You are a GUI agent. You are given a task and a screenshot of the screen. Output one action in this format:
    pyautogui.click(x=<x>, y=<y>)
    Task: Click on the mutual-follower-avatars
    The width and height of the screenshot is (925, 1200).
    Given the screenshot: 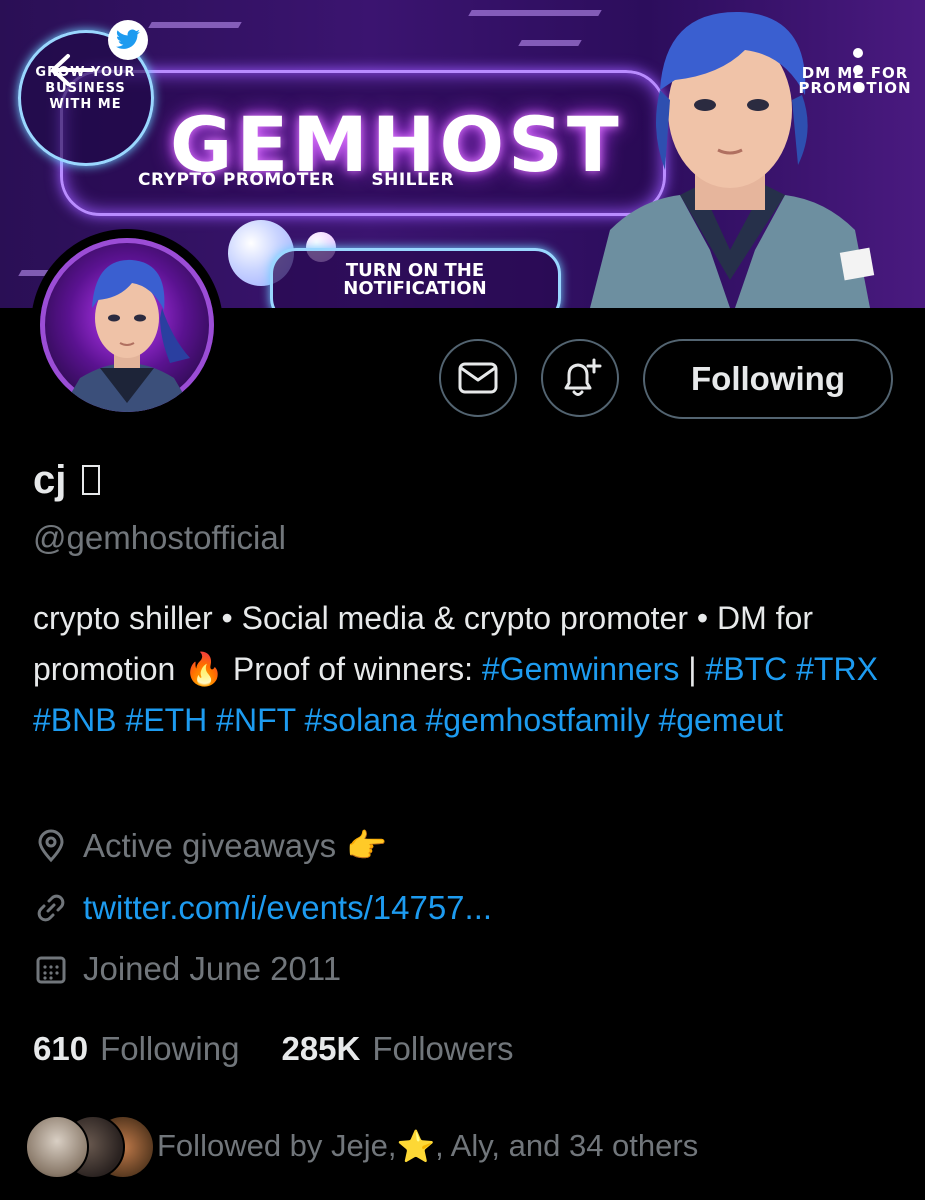 What is the action you would take?
    pyautogui.click(x=90, y=1147)
    